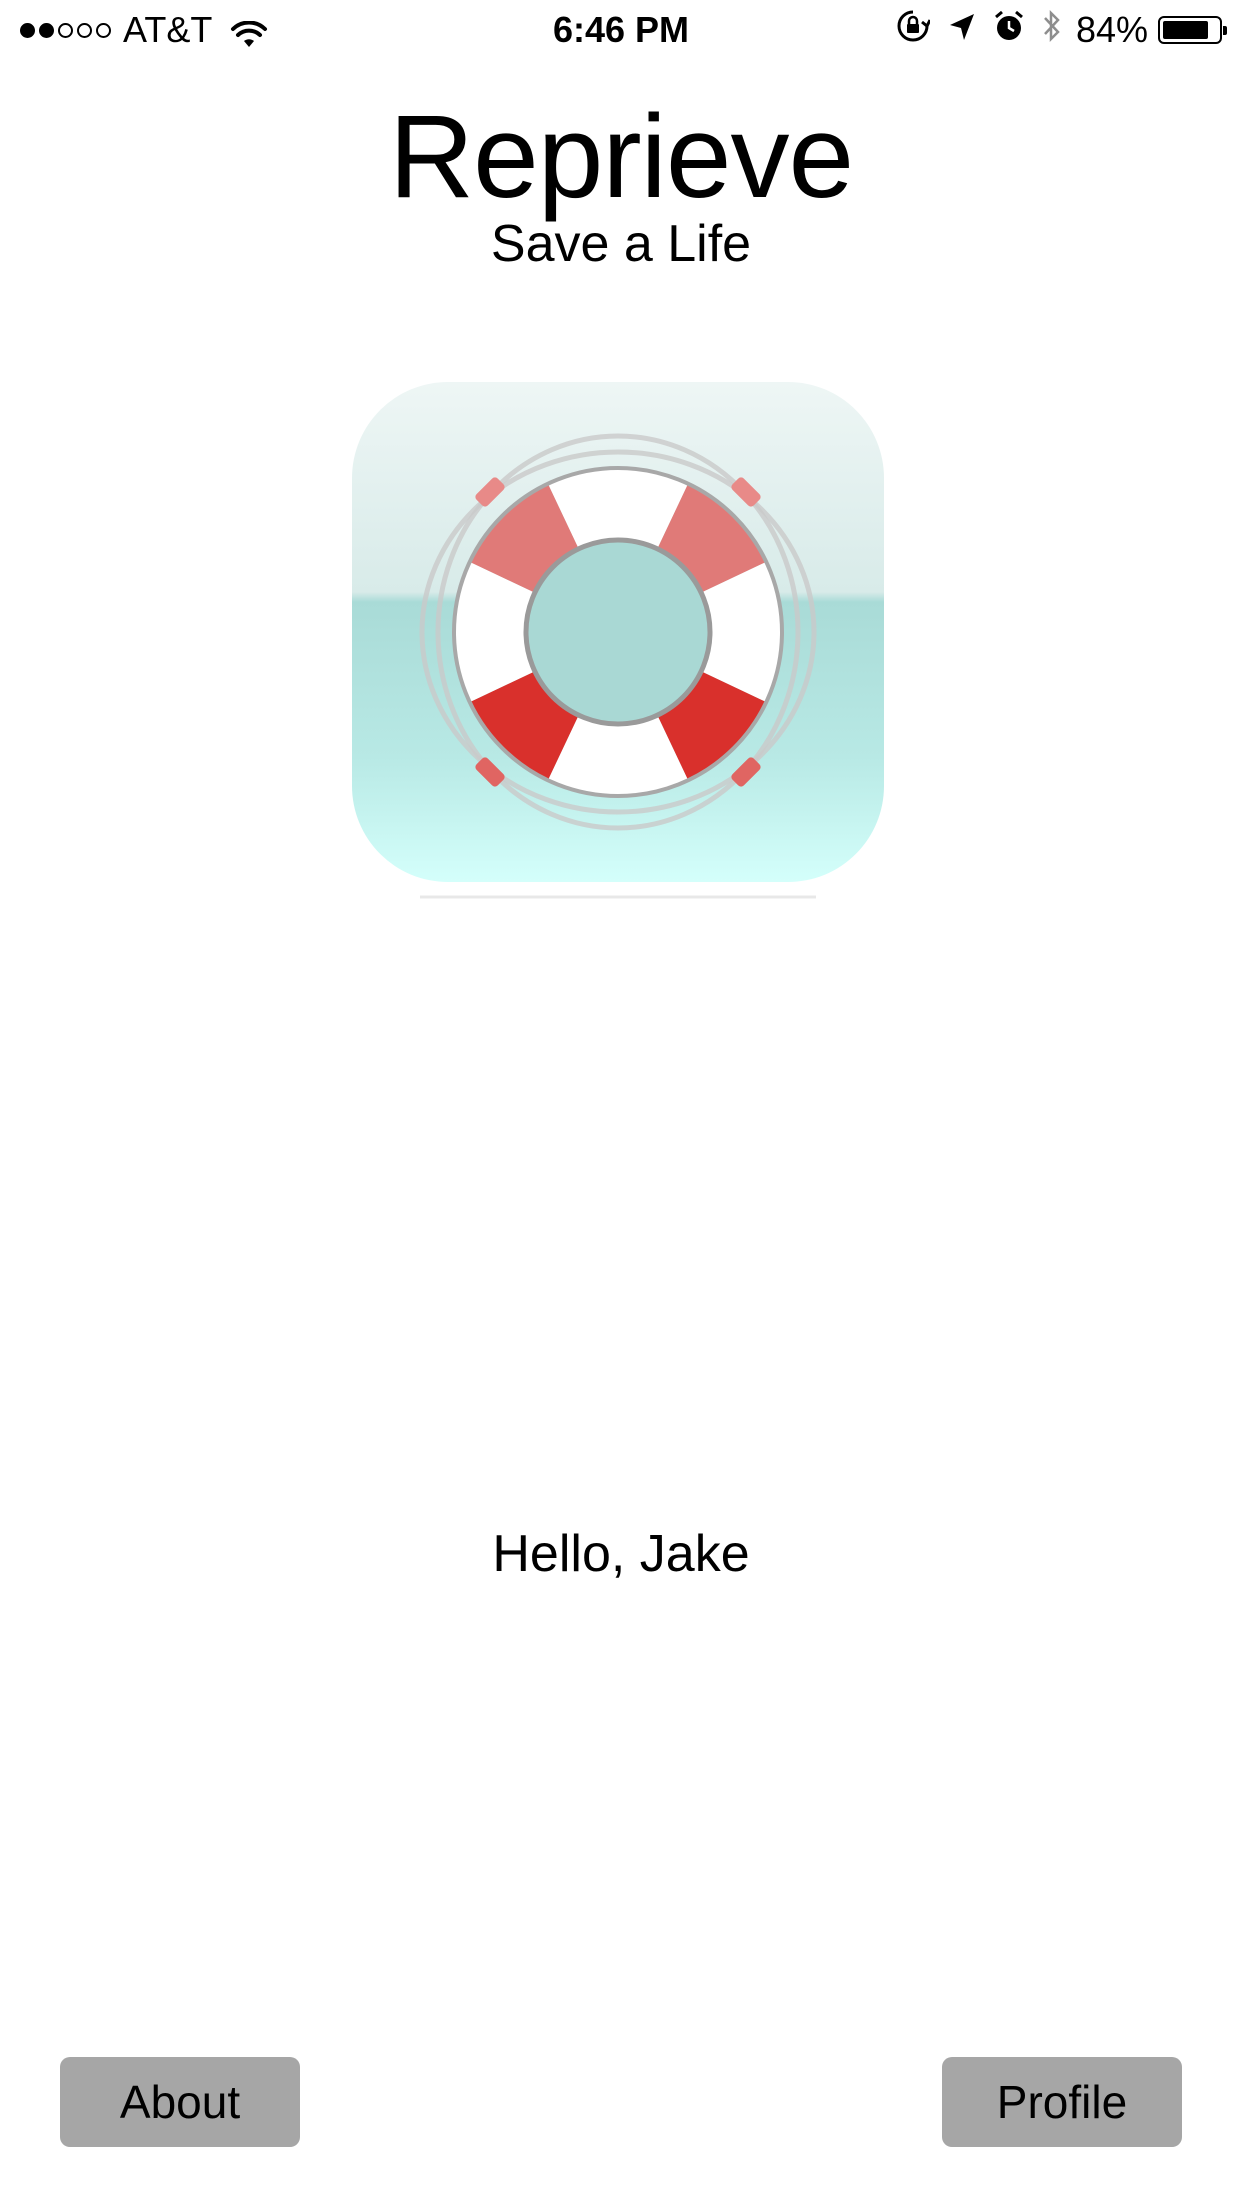  I want to click on location-arrow-icon, so click(962, 30).